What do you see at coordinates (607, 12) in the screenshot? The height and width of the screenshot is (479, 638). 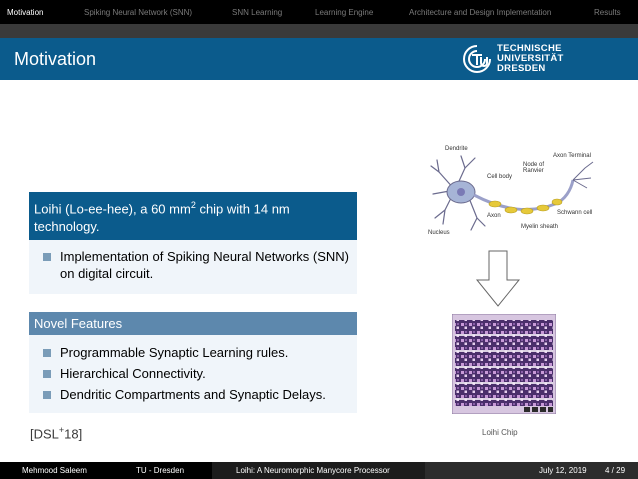 I see `nav-item-results: Results` at bounding box center [607, 12].